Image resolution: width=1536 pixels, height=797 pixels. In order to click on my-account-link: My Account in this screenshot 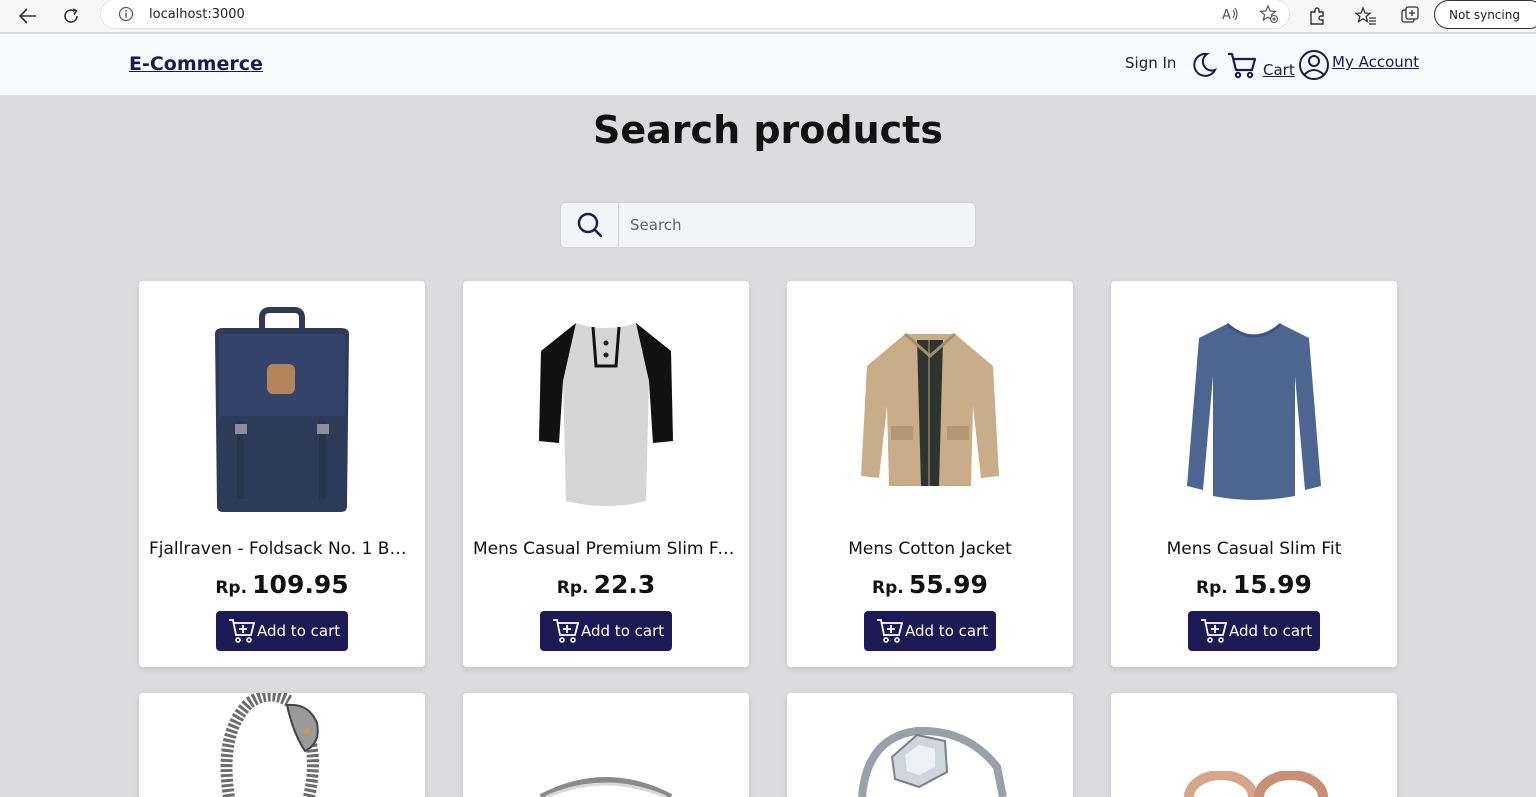, I will do `click(1358, 65)`.